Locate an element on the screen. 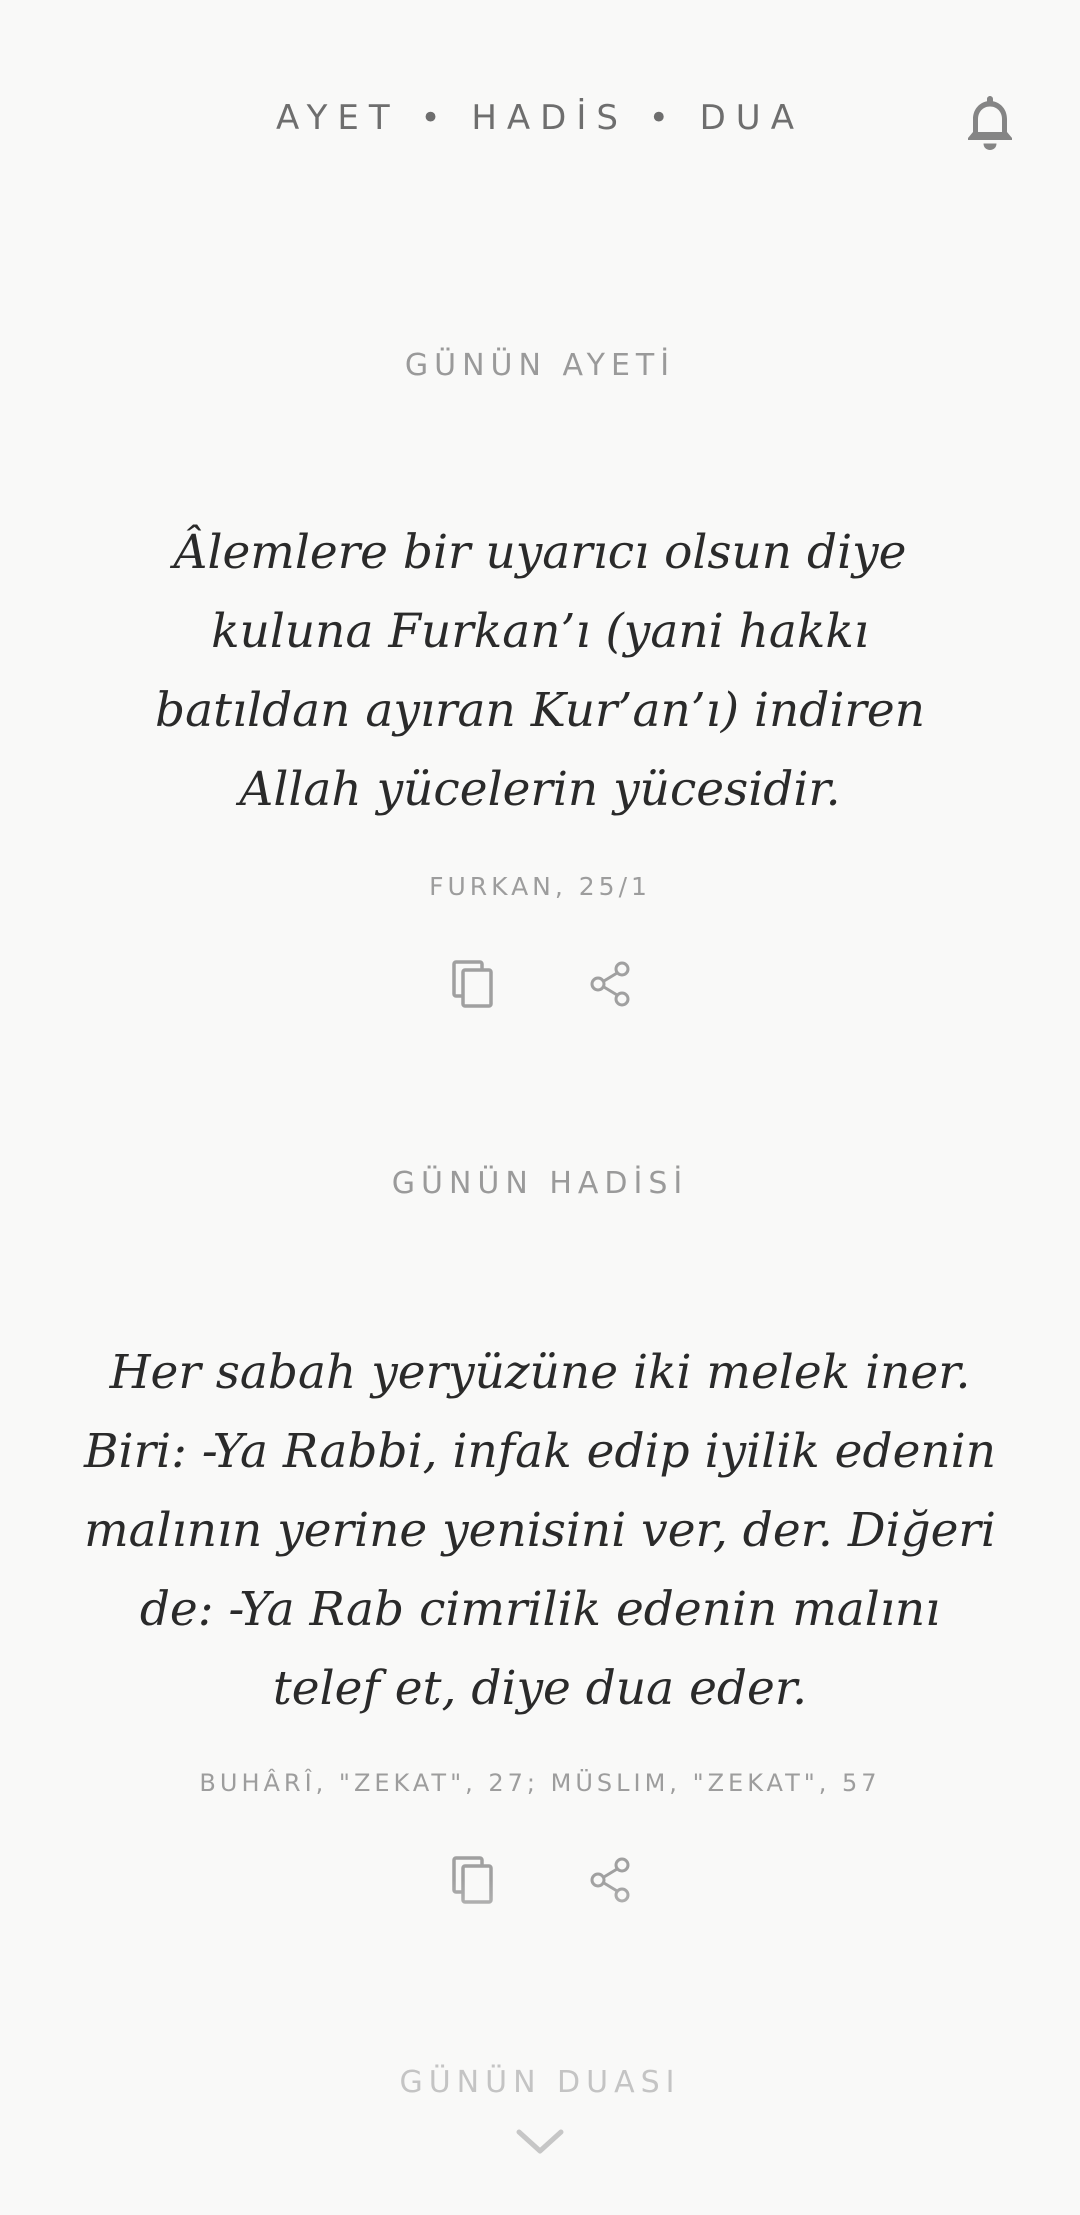 The height and width of the screenshot is (2215, 1080). chevron-down-icon is located at coordinates (540, 2142).